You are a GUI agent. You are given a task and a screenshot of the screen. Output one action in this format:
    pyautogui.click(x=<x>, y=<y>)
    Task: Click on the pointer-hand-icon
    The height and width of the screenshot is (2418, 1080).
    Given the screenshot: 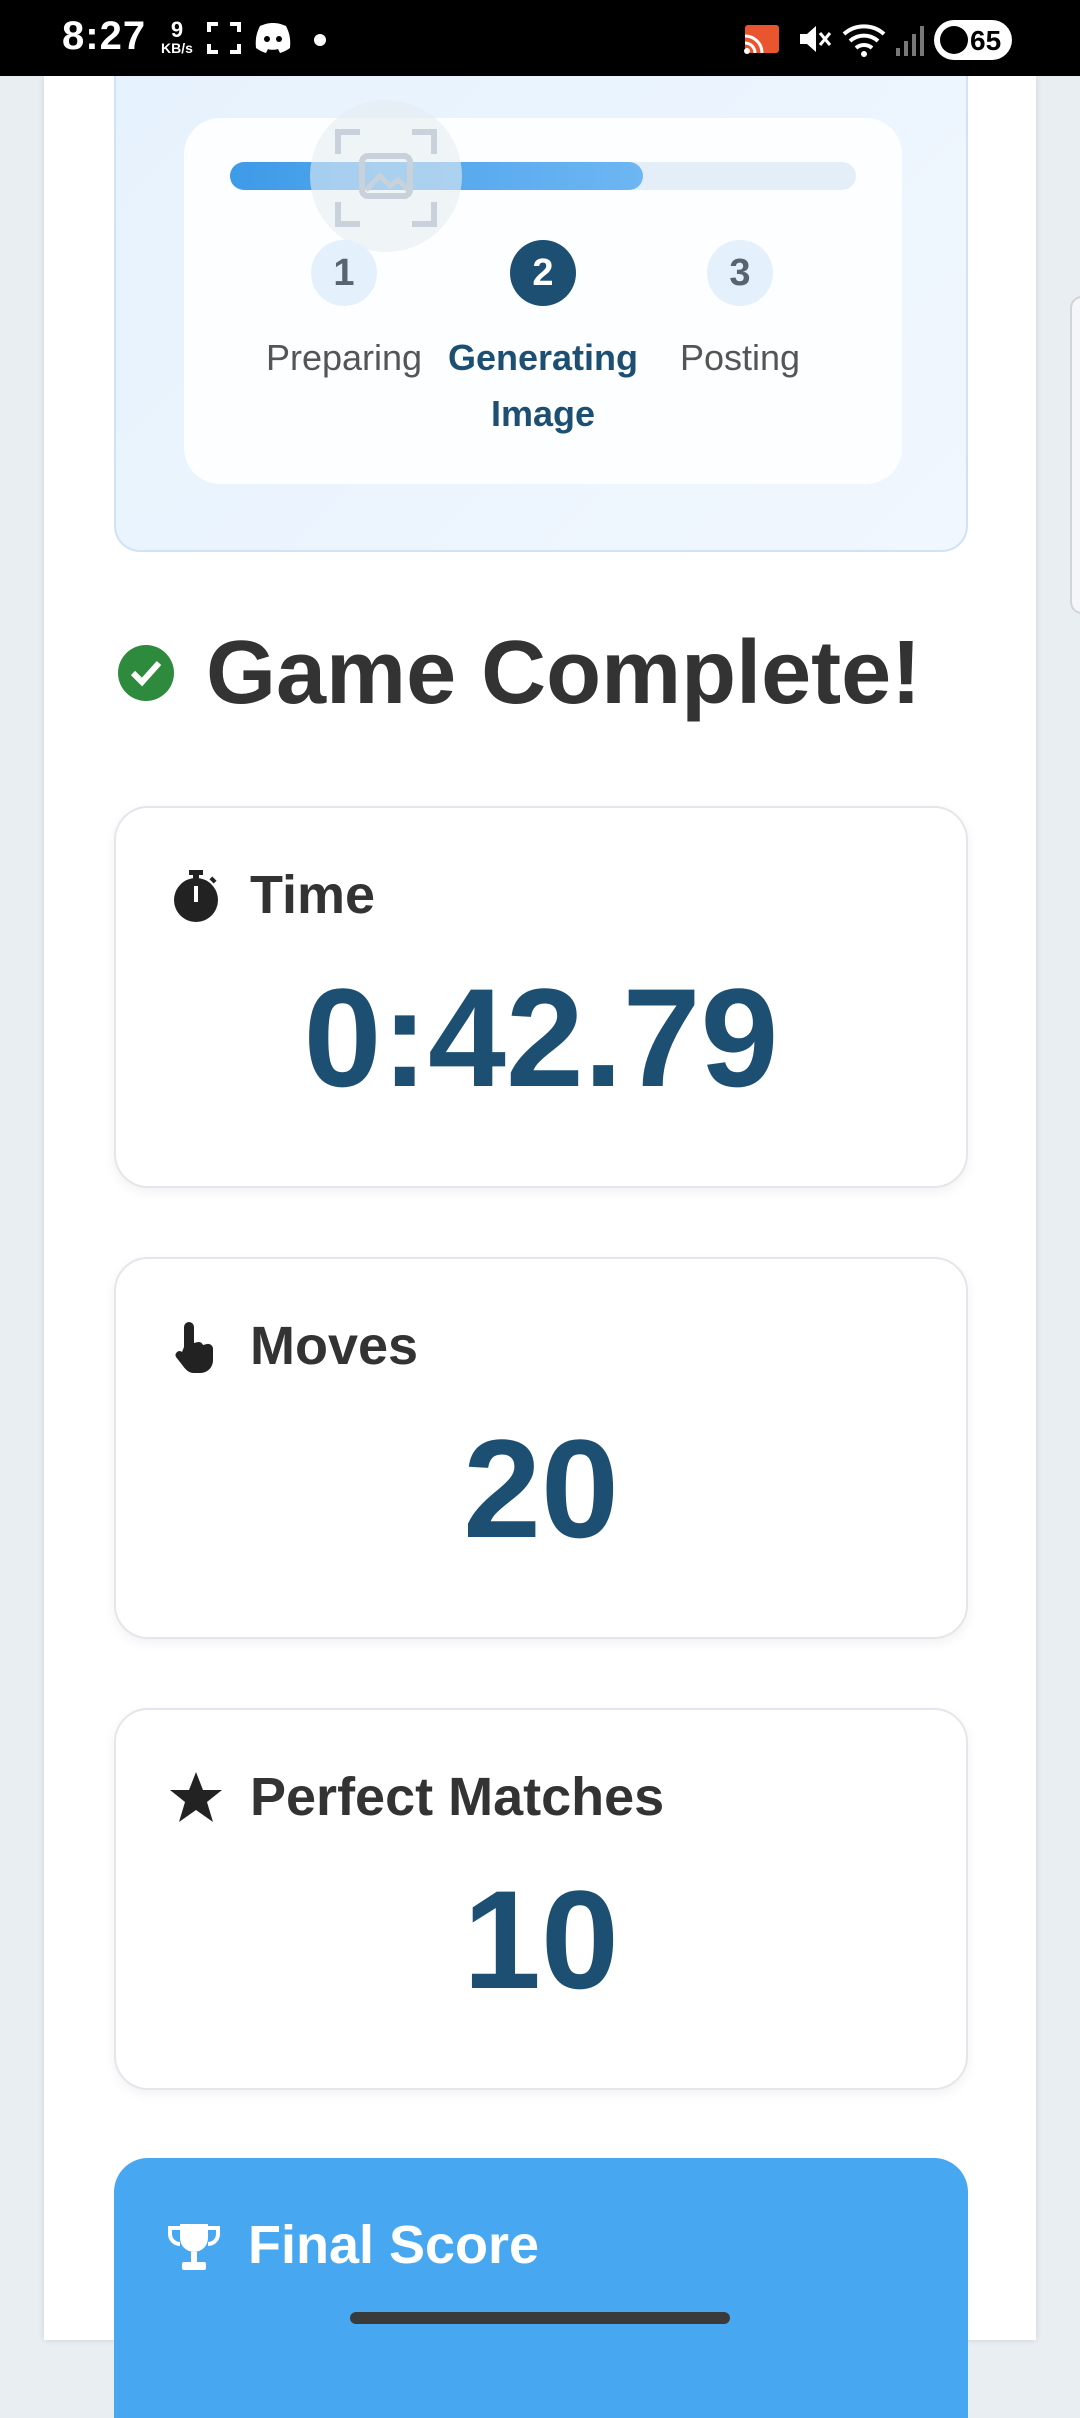 What is the action you would take?
    pyautogui.click(x=194, y=1347)
    